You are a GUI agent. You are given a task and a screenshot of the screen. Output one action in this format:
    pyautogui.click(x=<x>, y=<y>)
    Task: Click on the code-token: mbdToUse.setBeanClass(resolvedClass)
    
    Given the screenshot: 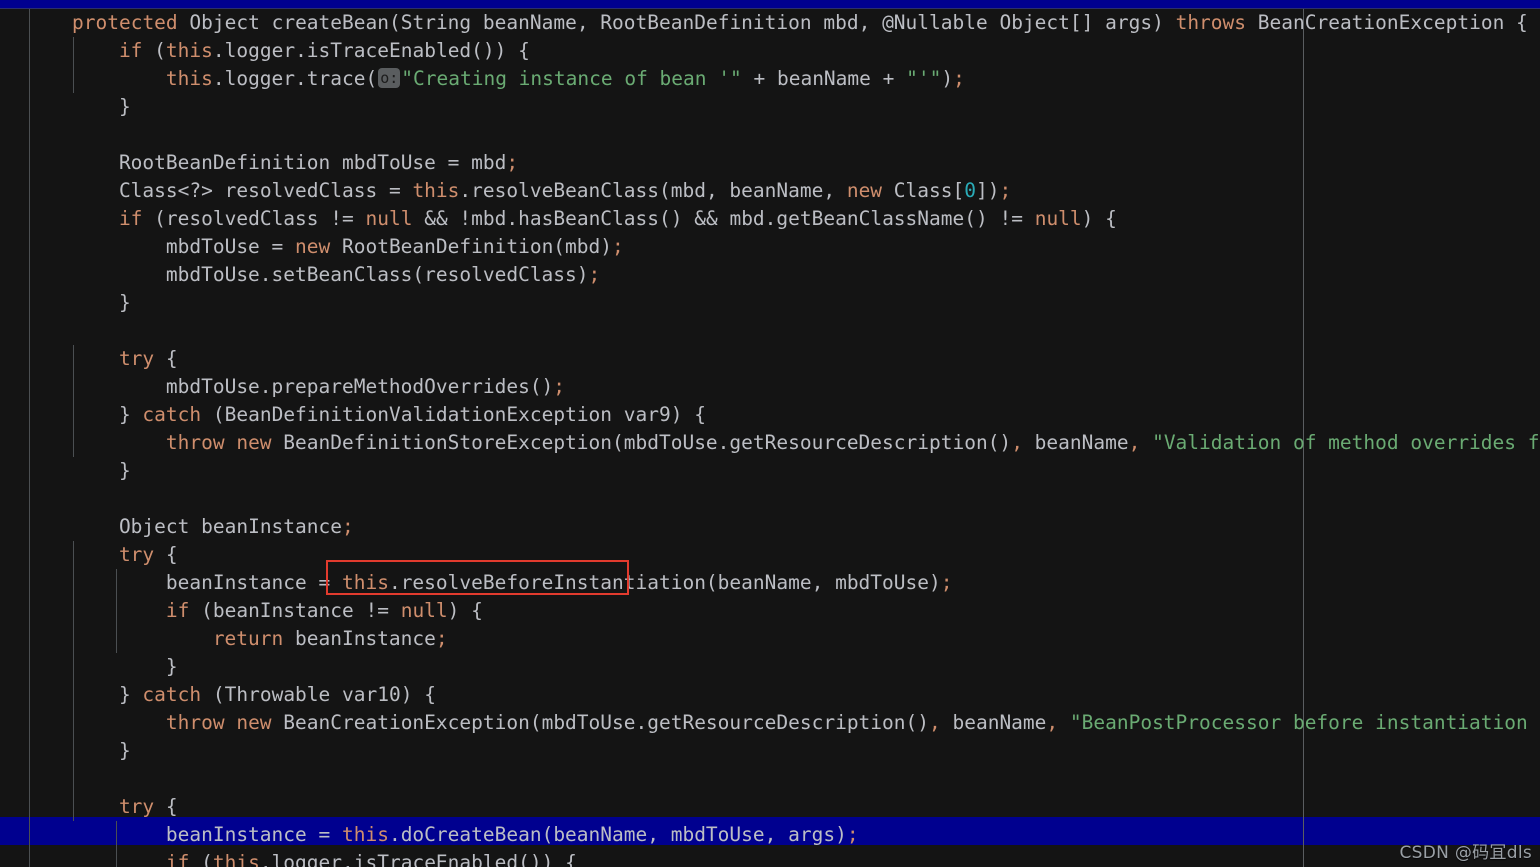 What is the action you would take?
    pyautogui.click(x=377, y=274)
    